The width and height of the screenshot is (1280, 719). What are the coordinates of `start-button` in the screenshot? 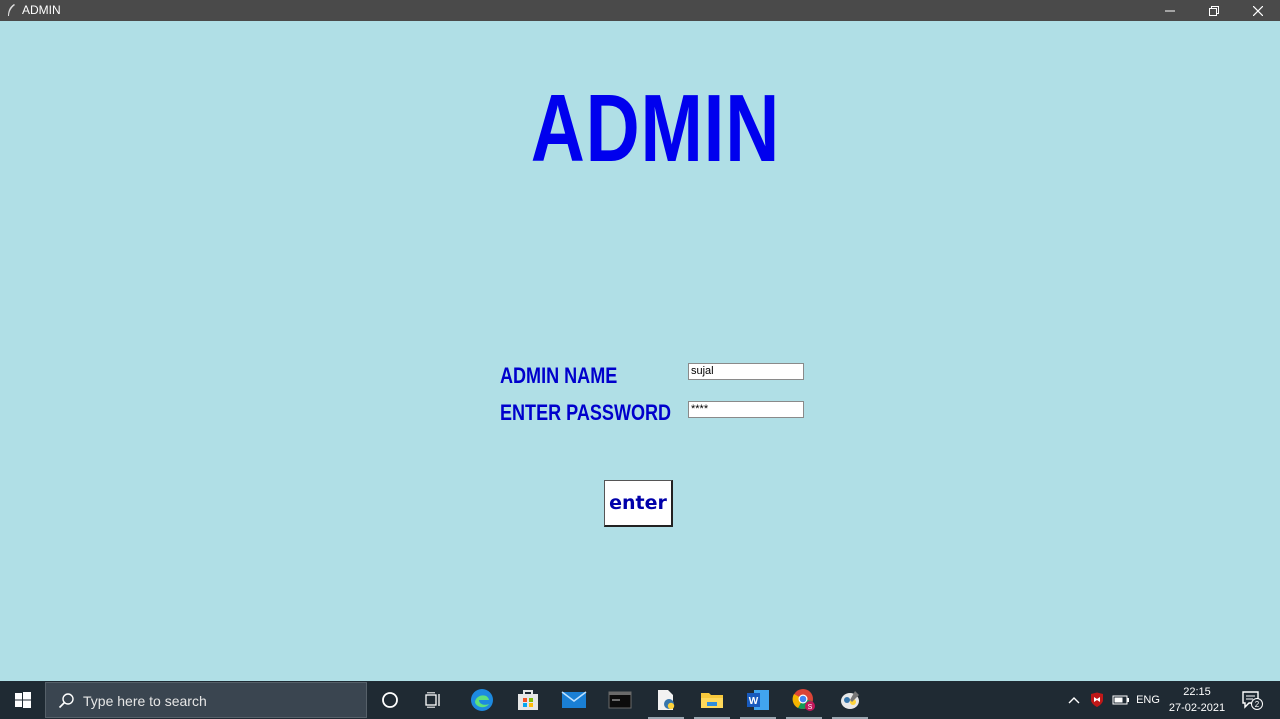 It's located at (22, 700).